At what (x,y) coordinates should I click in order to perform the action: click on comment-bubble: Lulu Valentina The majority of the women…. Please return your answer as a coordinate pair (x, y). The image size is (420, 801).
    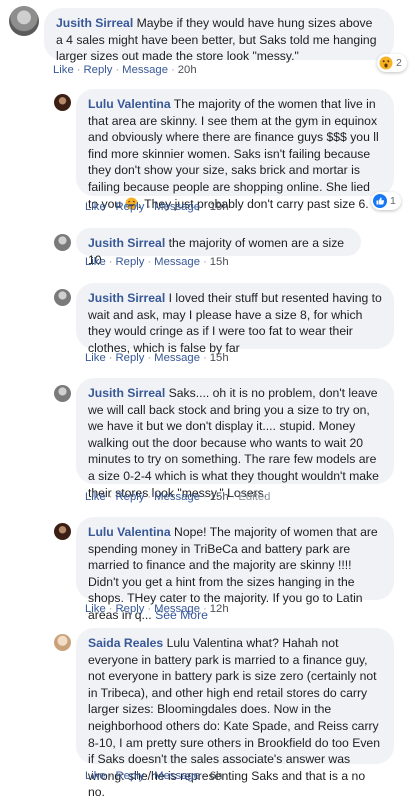
    Looking at the image, I should click on (235, 150).